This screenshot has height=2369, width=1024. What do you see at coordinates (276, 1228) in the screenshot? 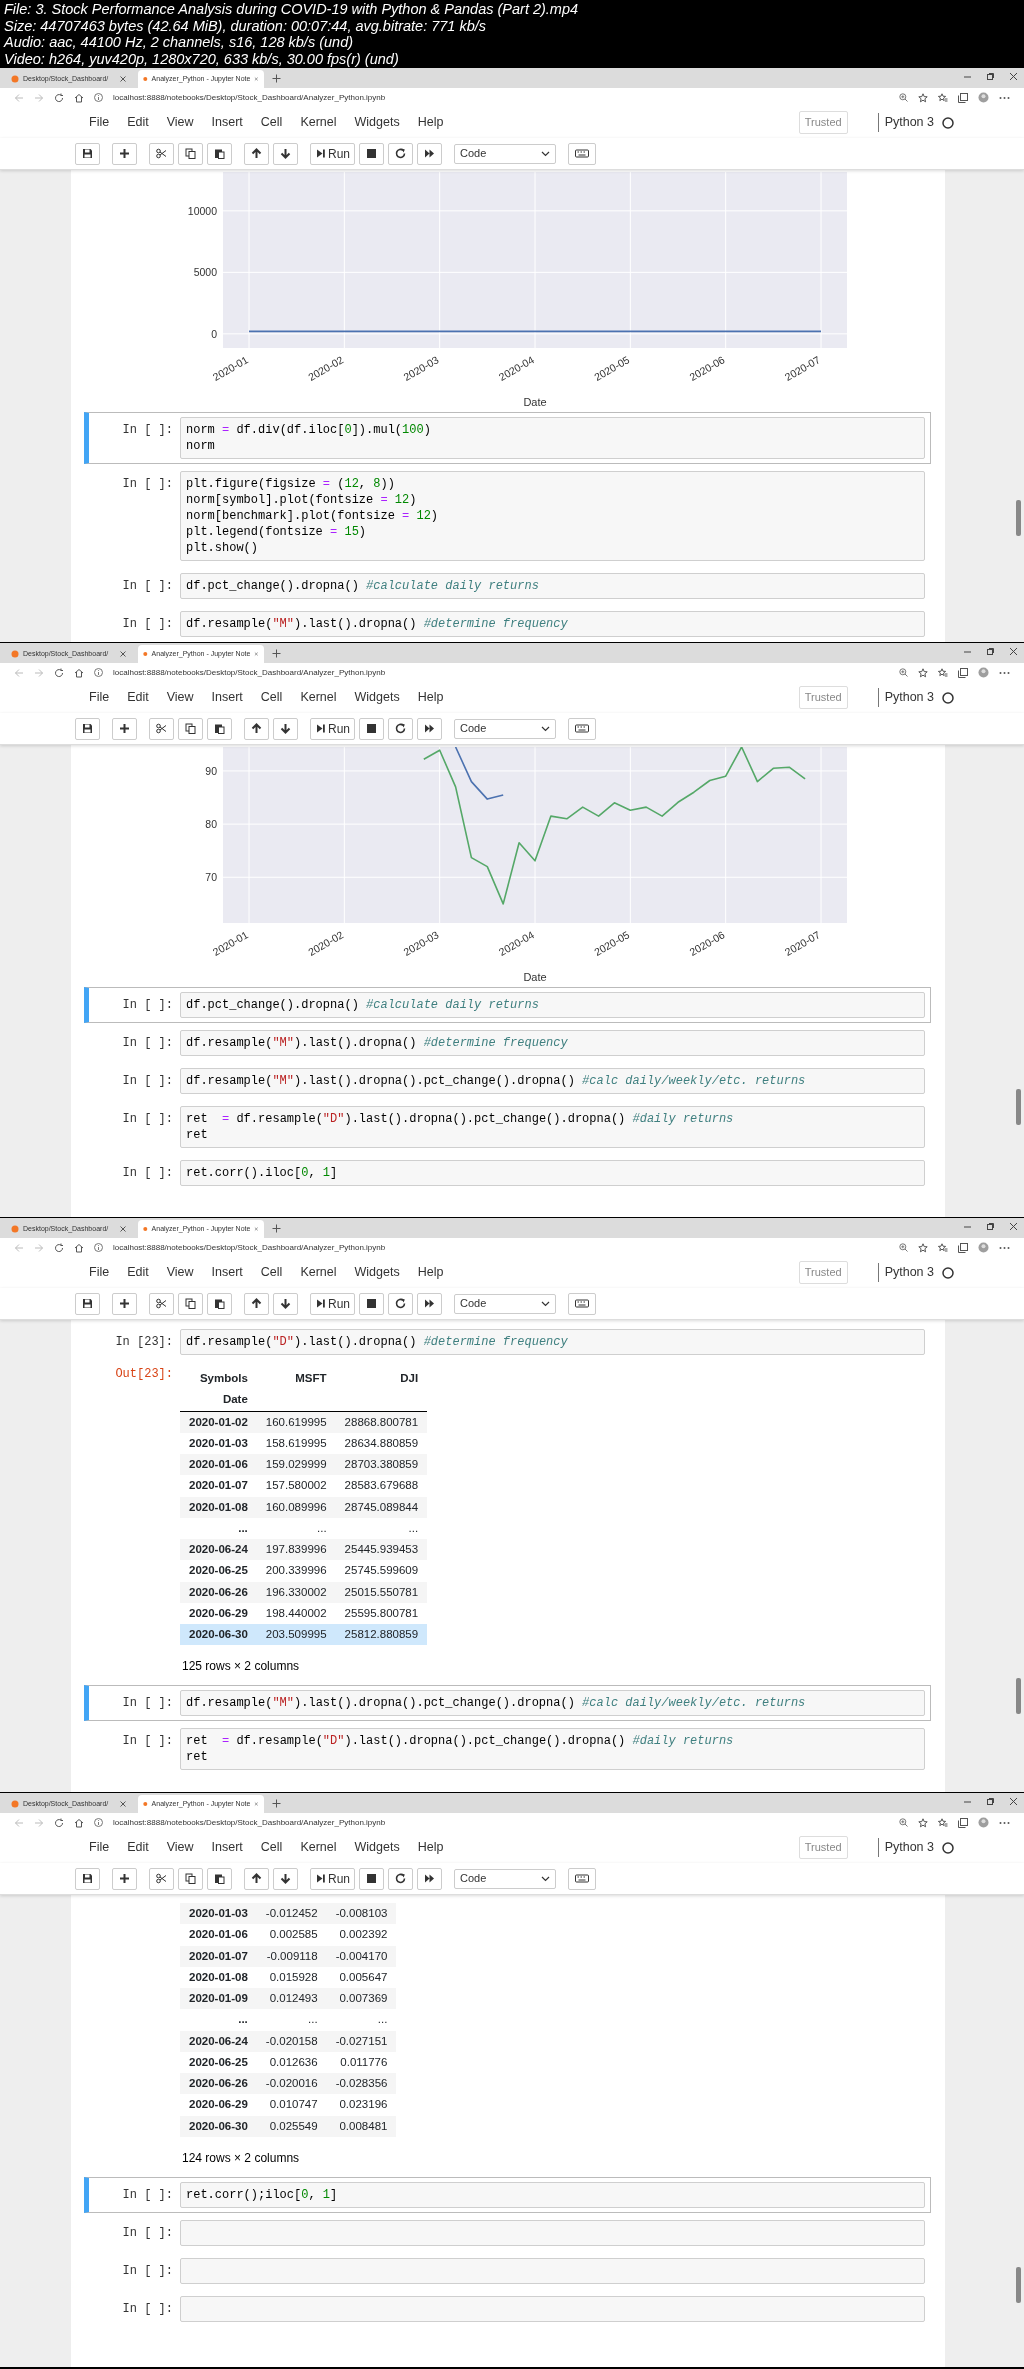
I see `new-tab-icon` at bounding box center [276, 1228].